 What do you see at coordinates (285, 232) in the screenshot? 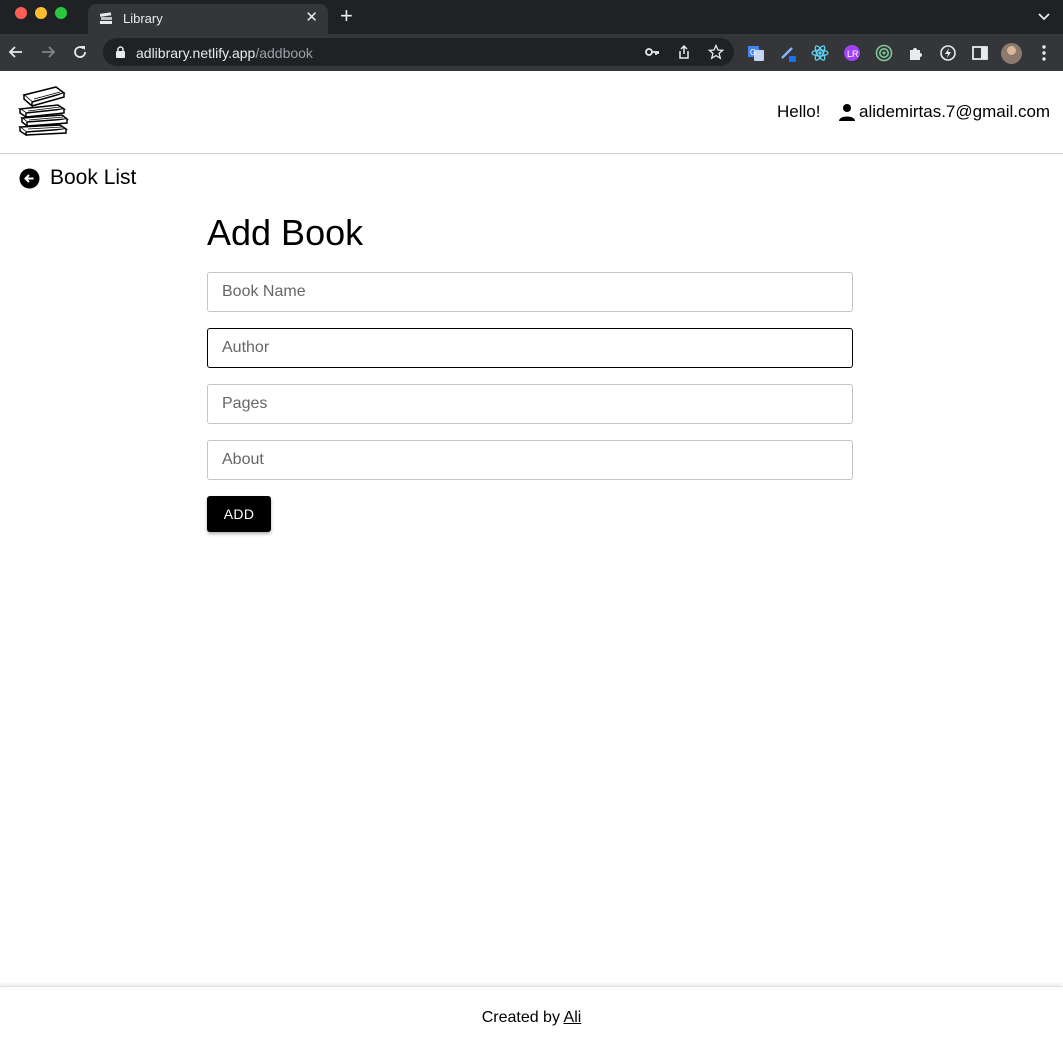
I see `page-title: Add Book` at bounding box center [285, 232].